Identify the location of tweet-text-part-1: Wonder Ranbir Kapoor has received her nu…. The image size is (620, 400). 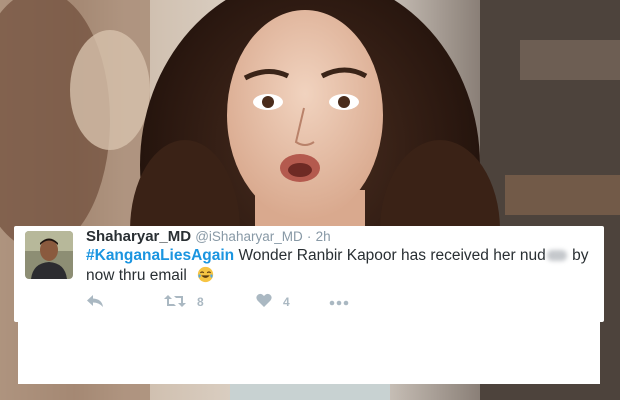
(390, 255).